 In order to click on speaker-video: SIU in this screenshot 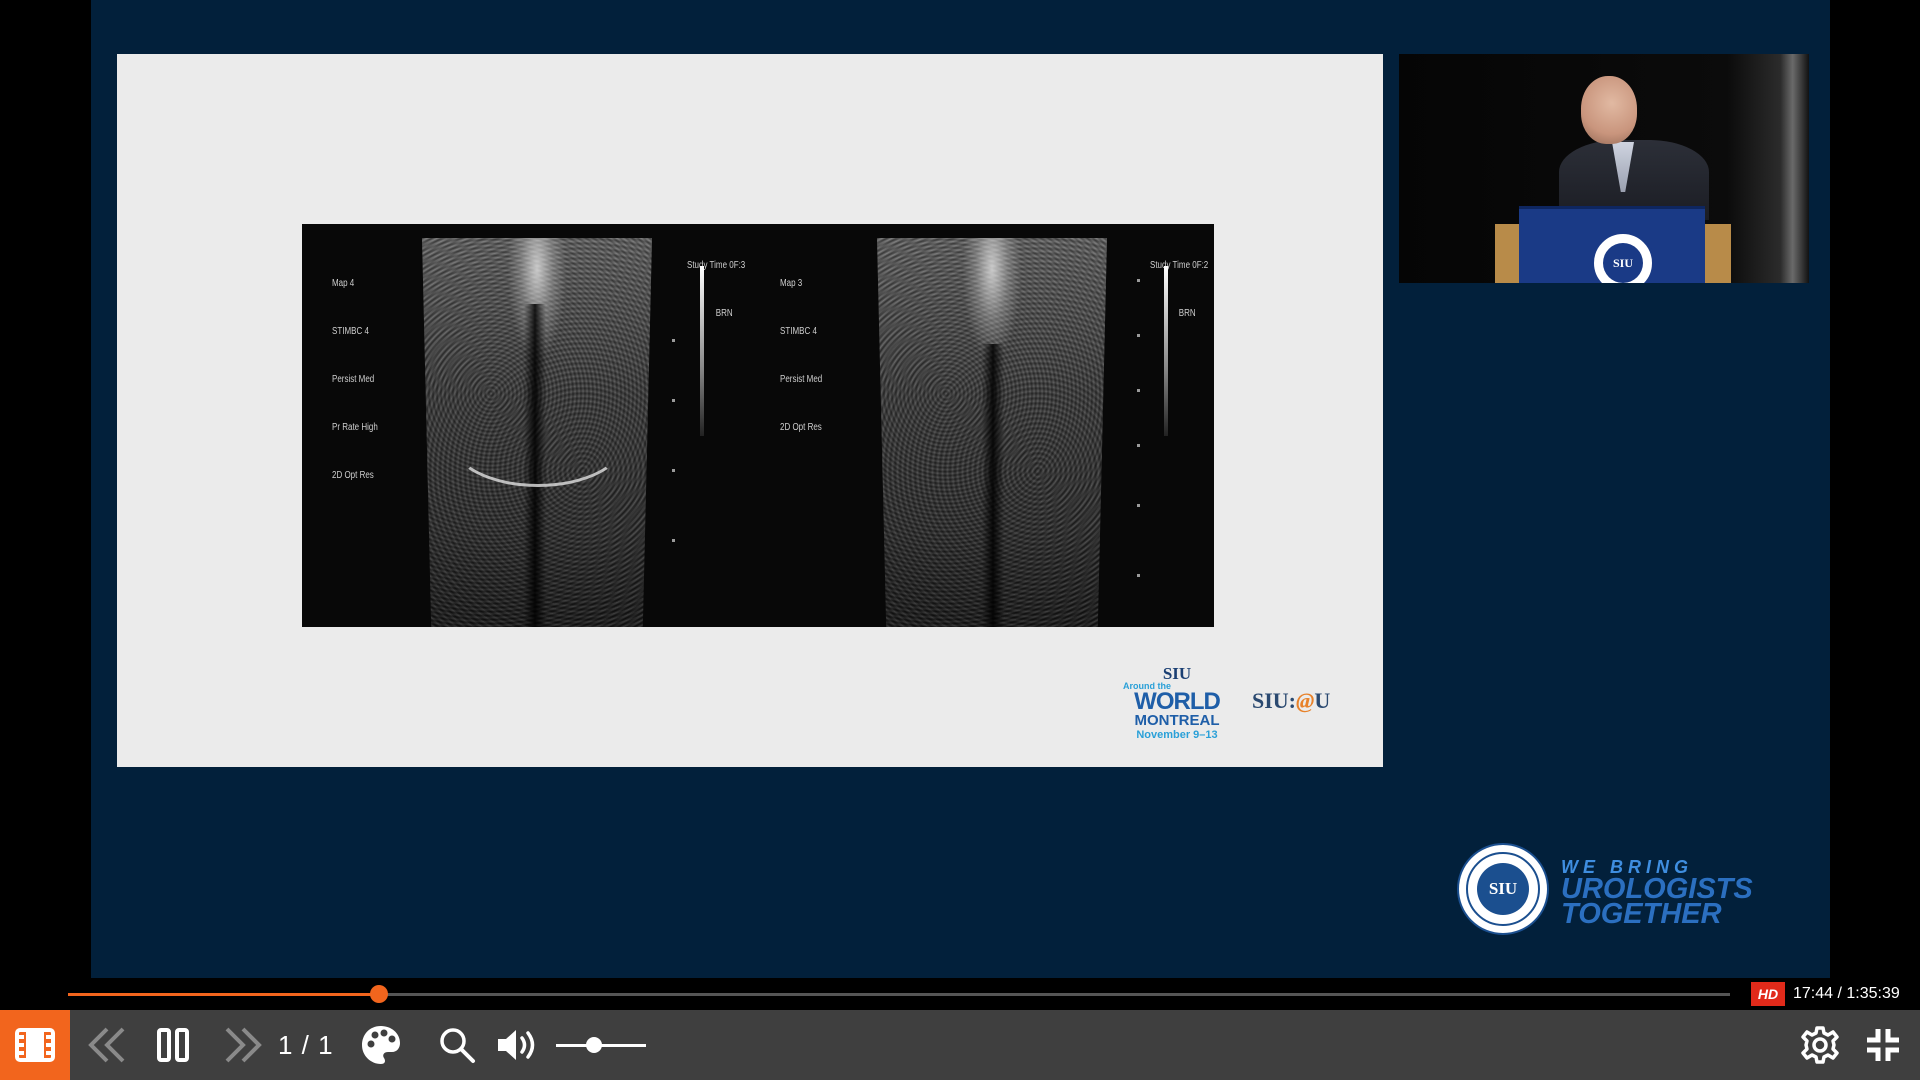, I will do `click(1604, 168)`.